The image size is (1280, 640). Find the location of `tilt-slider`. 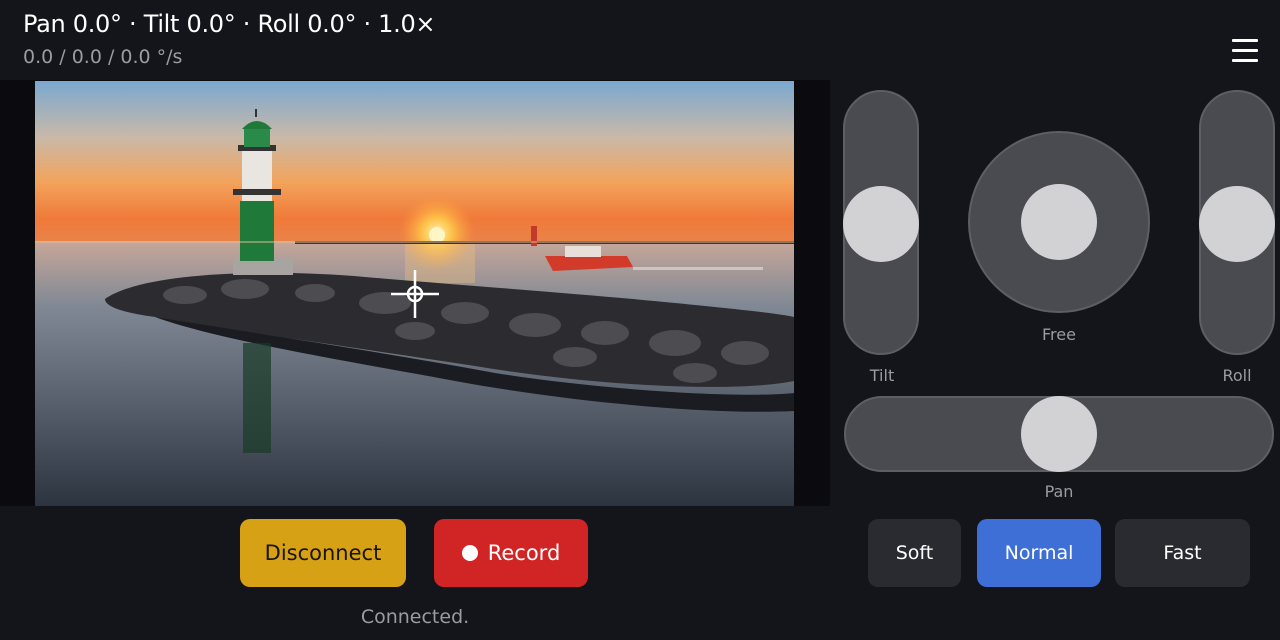

tilt-slider is located at coordinates (881, 222).